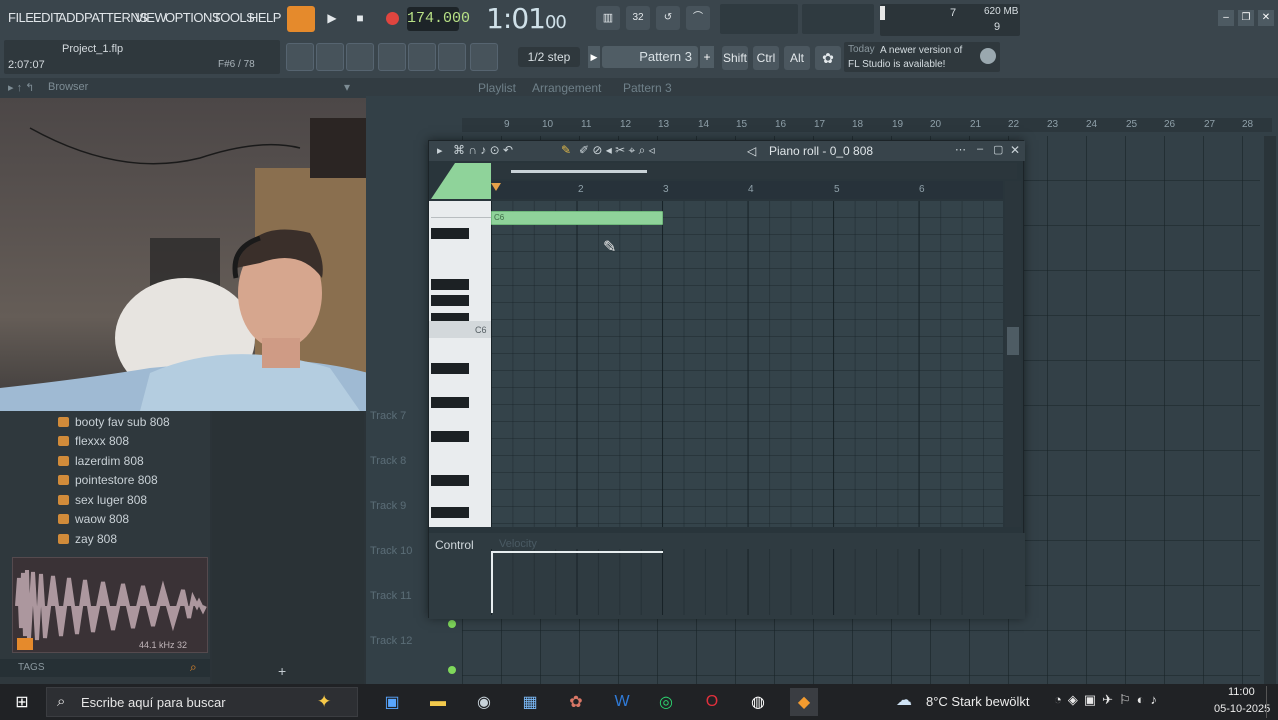 The height and width of the screenshot is (720, 1278). Describe the element at coordinates (622, 702) in the screenshot. I see `word-icon: W` at that location.